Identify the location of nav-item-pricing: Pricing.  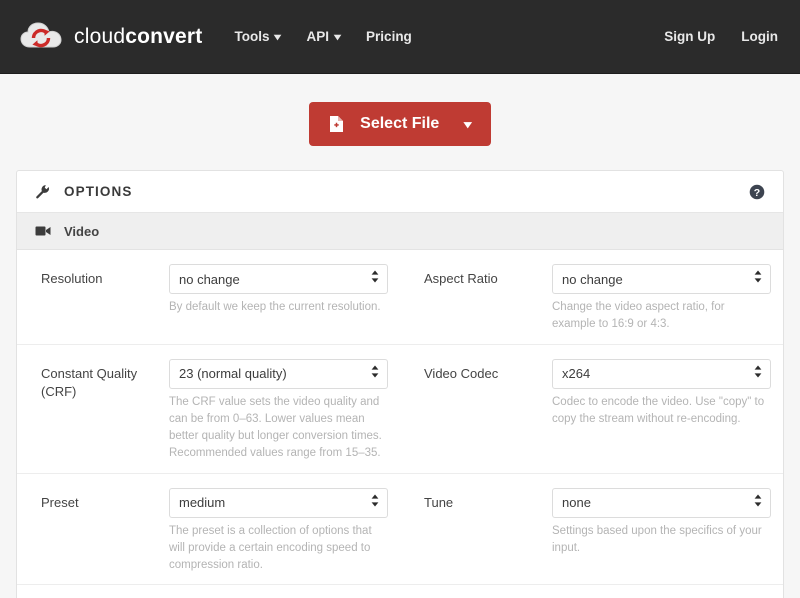
(389, 36).